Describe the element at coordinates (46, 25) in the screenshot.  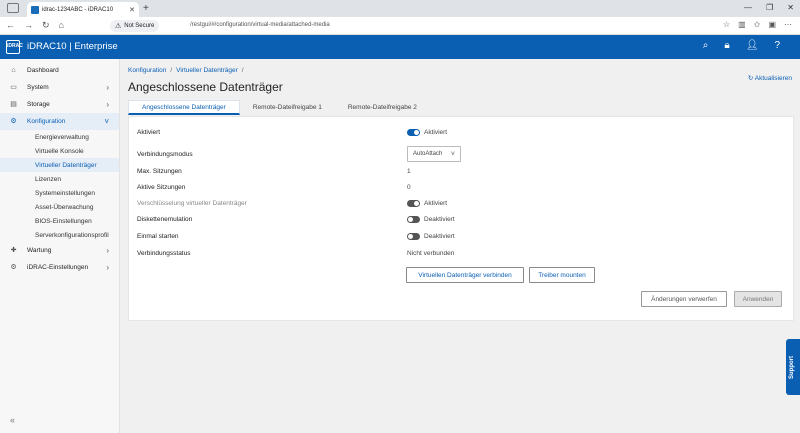
I see `reload-icon: ↻` at that location.